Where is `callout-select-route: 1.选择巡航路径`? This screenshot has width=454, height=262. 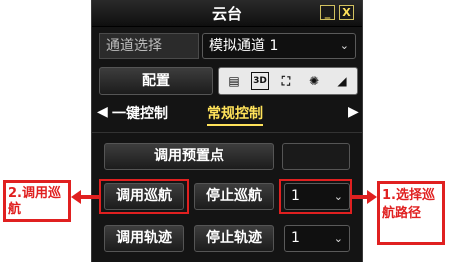 callout-select-route: 1.选择巡航路径 is located at coordinates (411, 213).